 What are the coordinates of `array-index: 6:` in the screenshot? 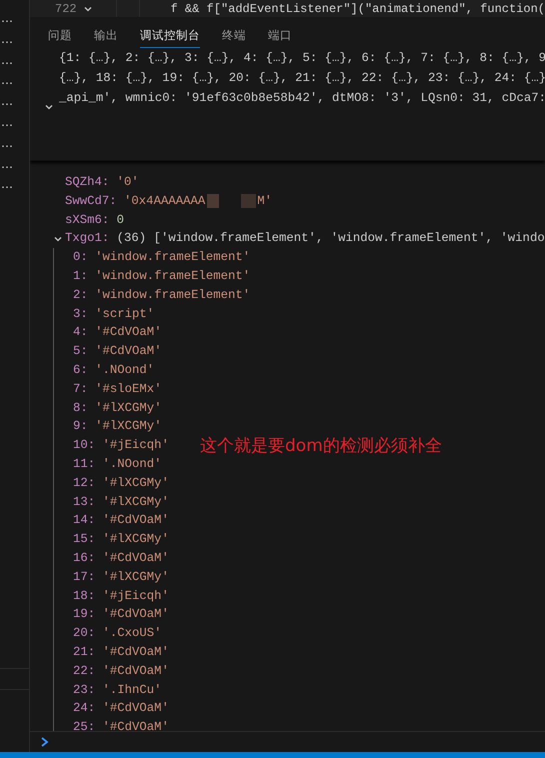 It's located at (80, 370).